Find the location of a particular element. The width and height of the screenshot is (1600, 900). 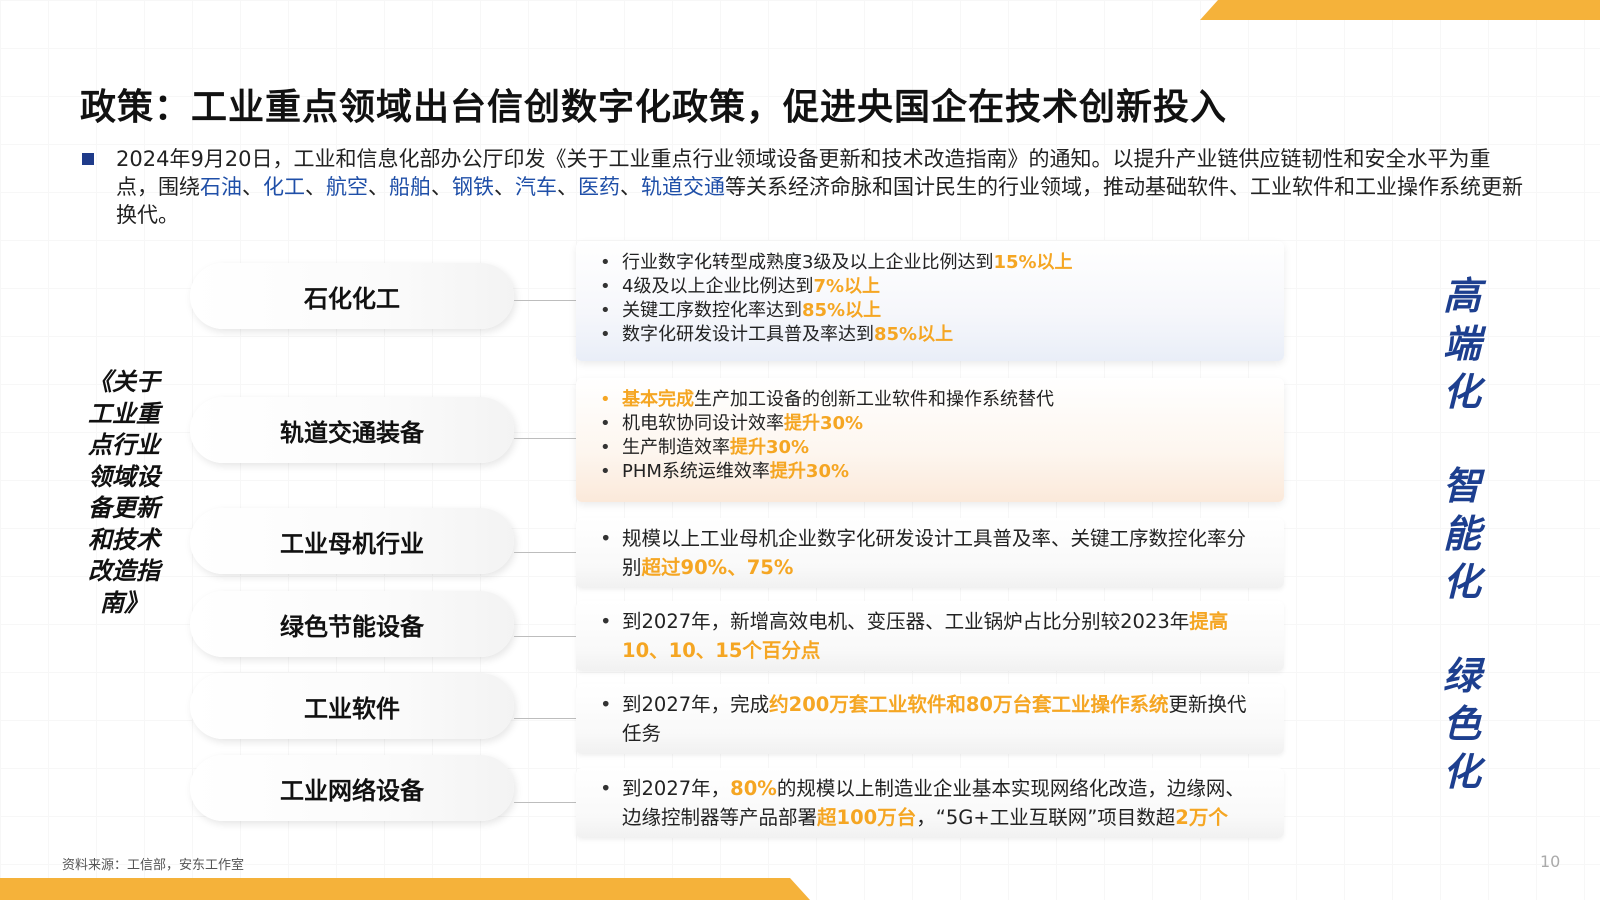

keyword-high-end: 高端化 is located at coordinates (1461, 344).